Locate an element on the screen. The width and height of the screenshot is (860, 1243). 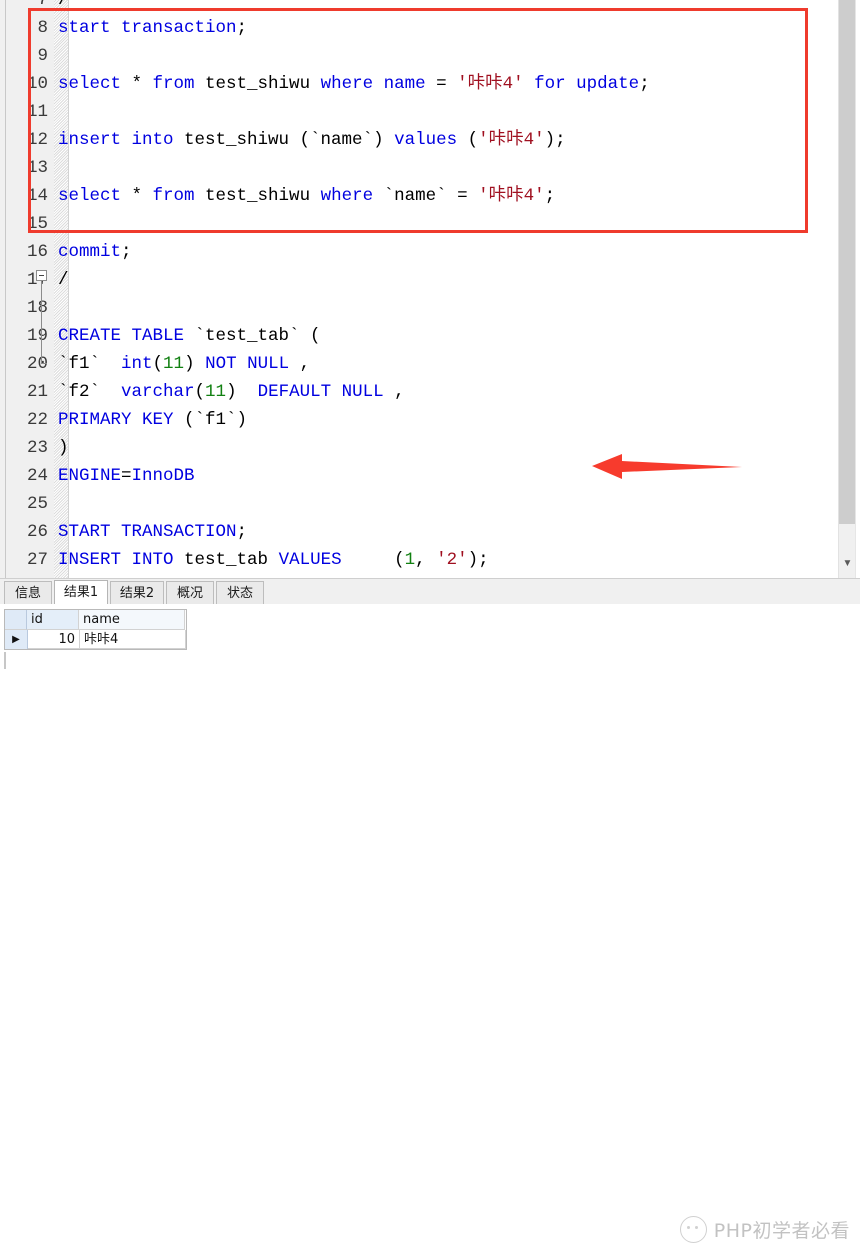
code-token: test_shiwu (`name`) is located at coordinates (284, 140).